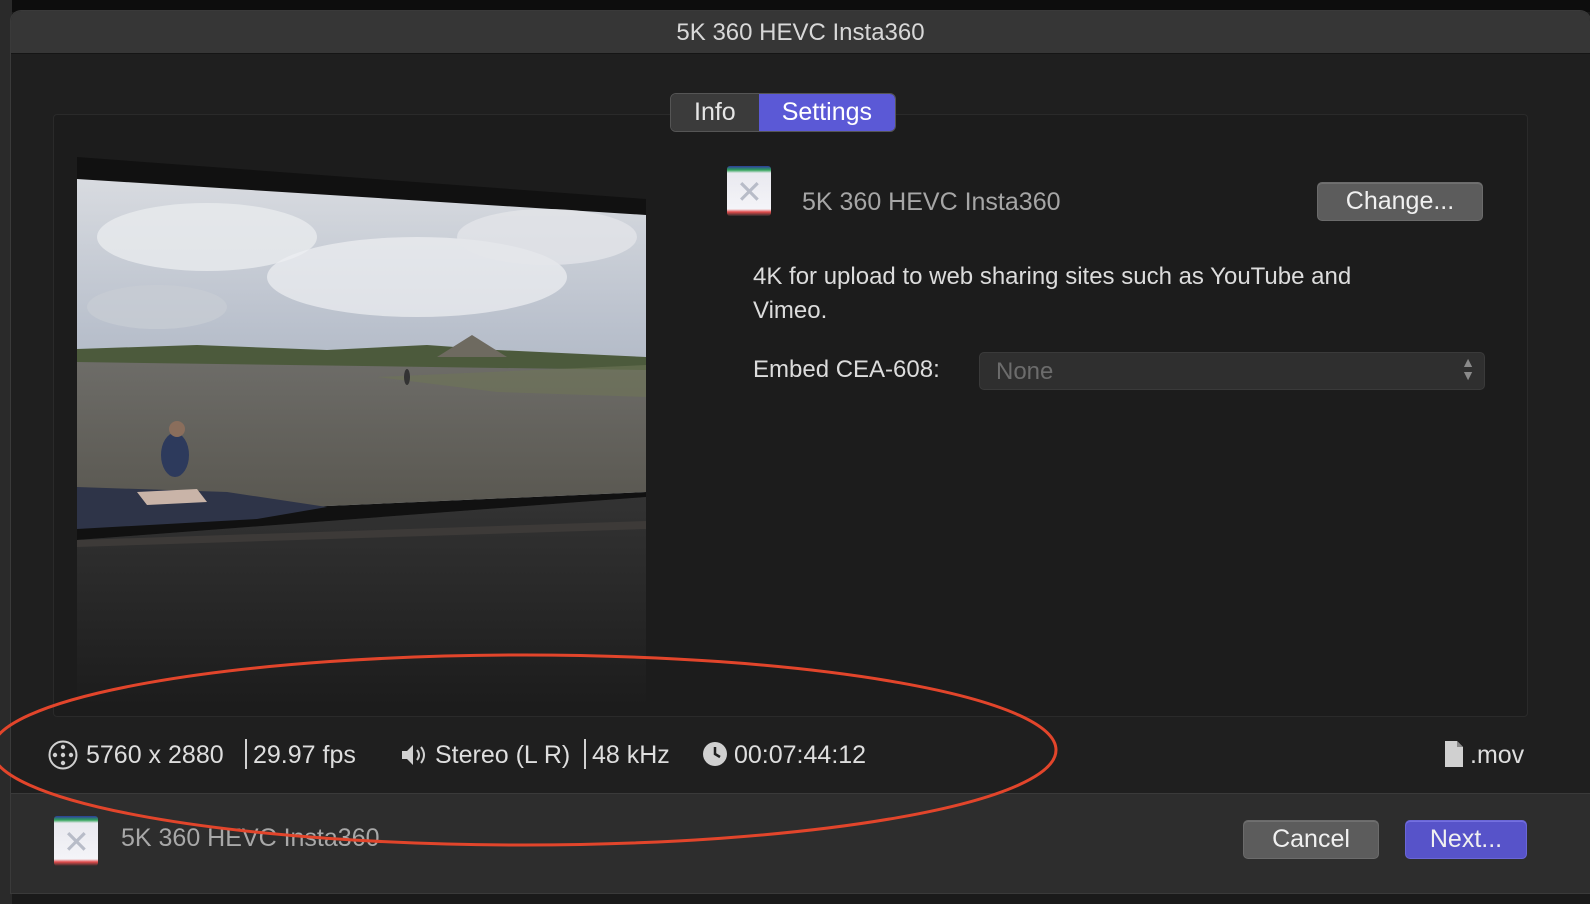  Describe the element at coordinates (1232, 371) in the screenshot. I see `embed-cea608-select: None ▲ ▼` at that location.